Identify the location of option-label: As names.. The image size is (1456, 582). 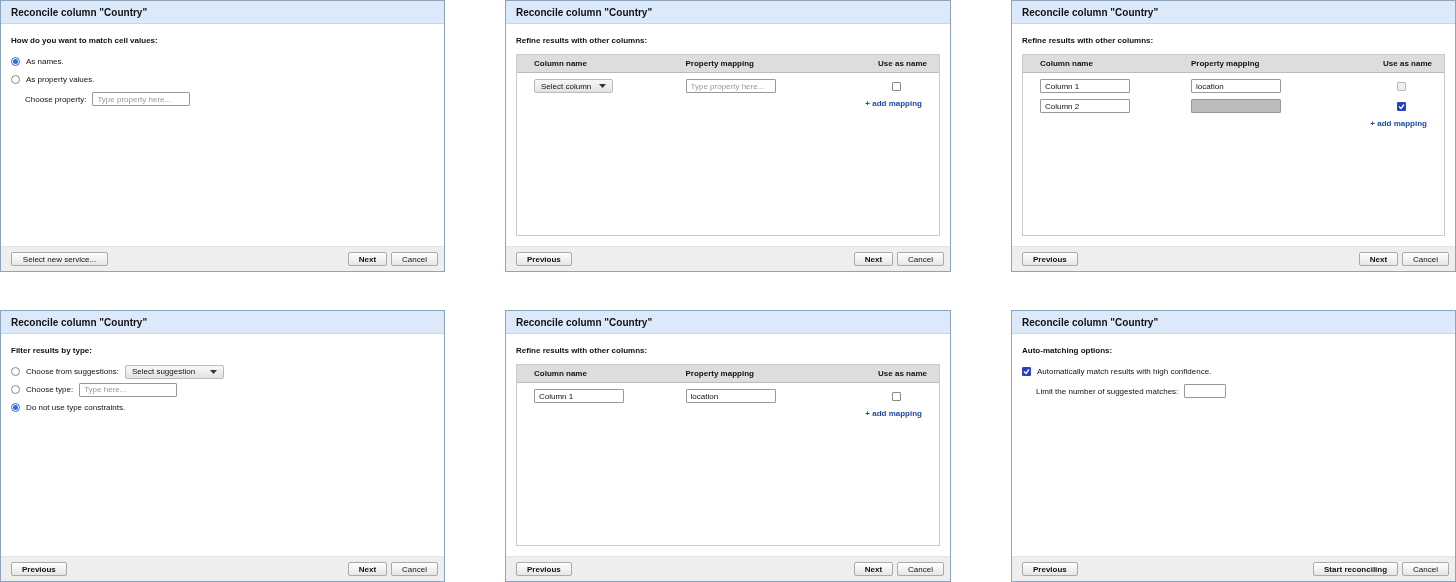
(45, 61).